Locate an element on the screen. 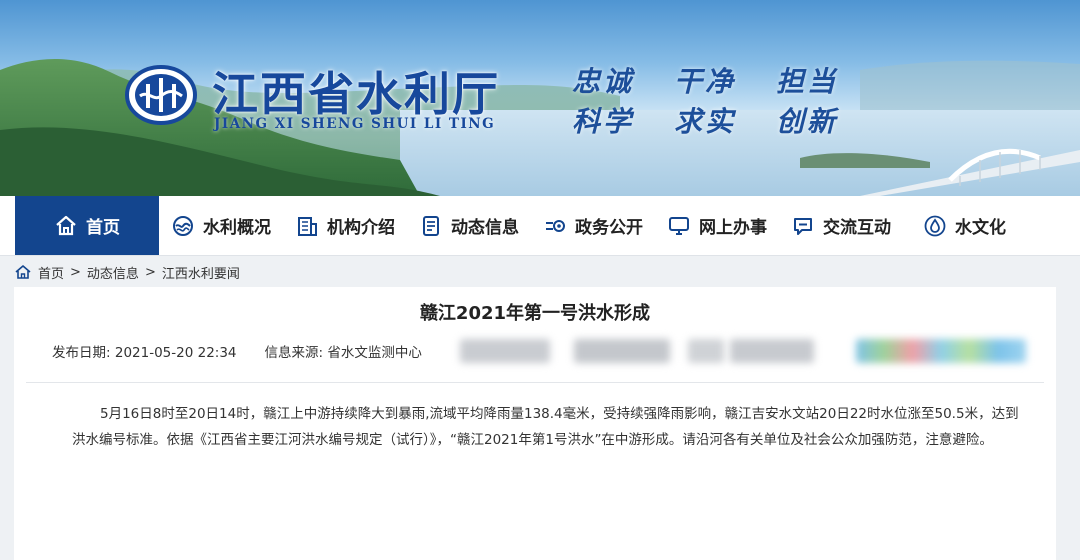 The height and width of the screenshot is (560, 1080). nav-item-news: 动态信息 is located at coordinates (469, 225).